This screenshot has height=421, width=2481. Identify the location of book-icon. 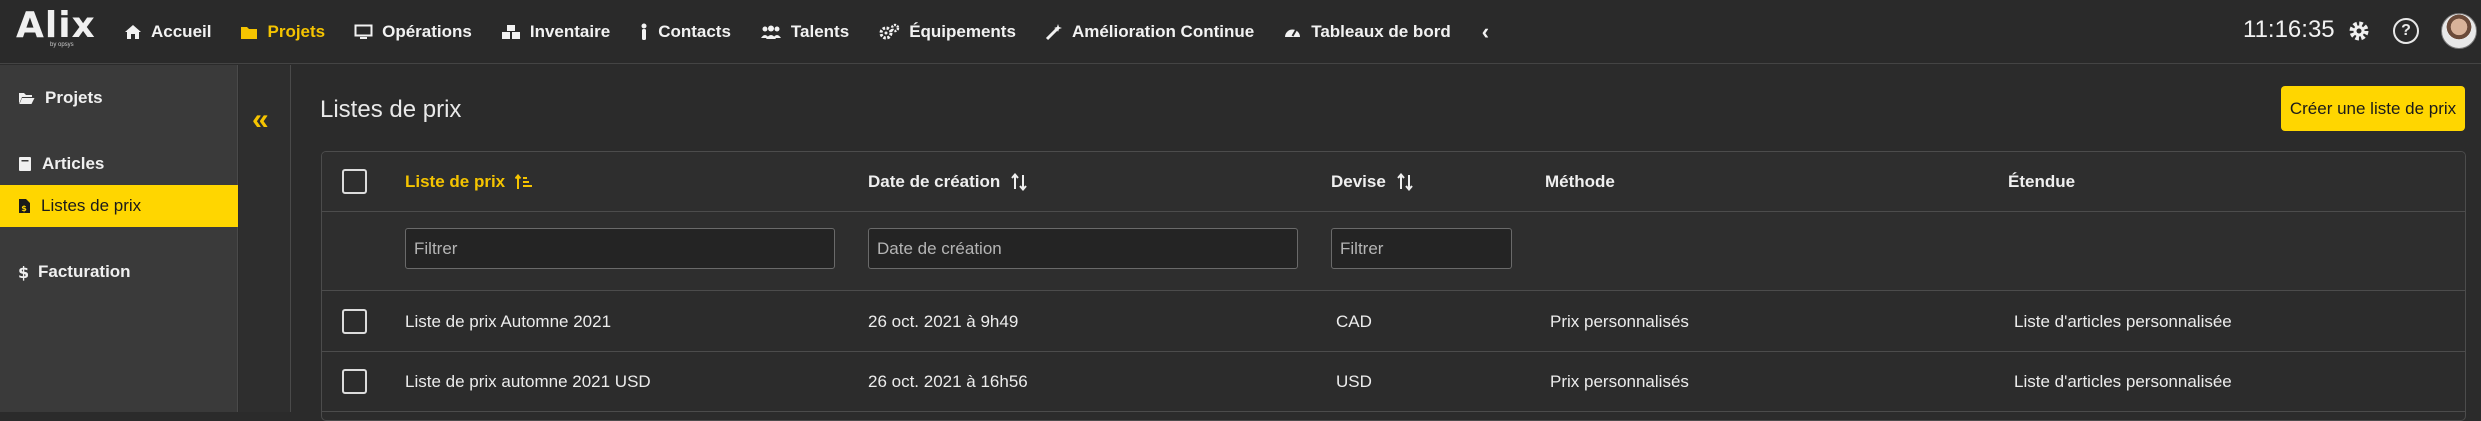
(25, 164).